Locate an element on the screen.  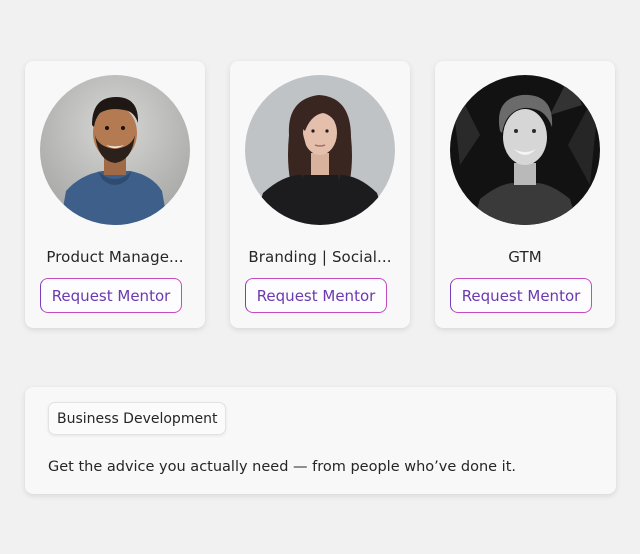
mentor-card: Branding | Social... Request Mentor is located at coordinates (320, 194).